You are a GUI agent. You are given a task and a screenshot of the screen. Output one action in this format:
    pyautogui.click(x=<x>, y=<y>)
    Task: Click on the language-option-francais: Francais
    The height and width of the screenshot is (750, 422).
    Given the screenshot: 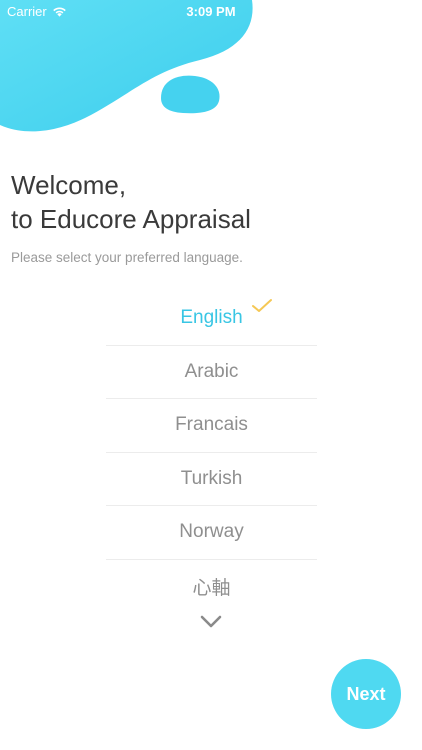 What is the action you would take?
    pyautogui.click(x=211, y=426)
    